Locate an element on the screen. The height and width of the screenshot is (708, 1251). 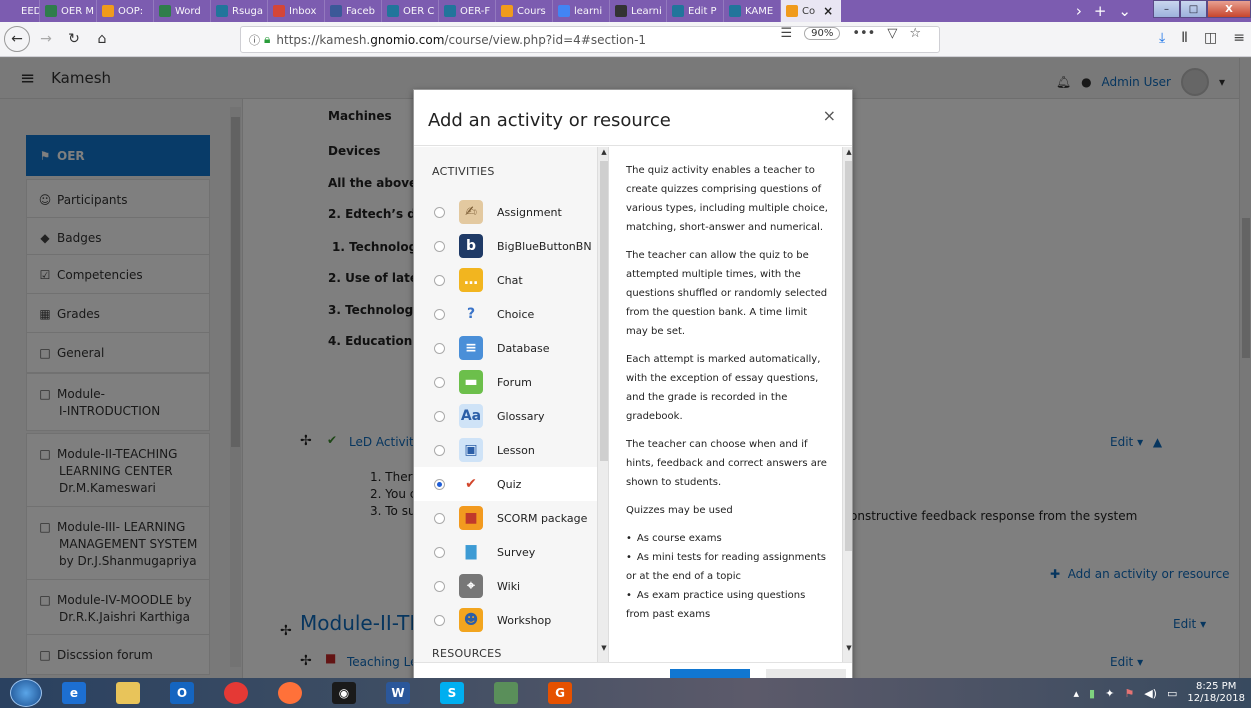
site-info-icon: ⓘ is located at coordinates (254, 40).